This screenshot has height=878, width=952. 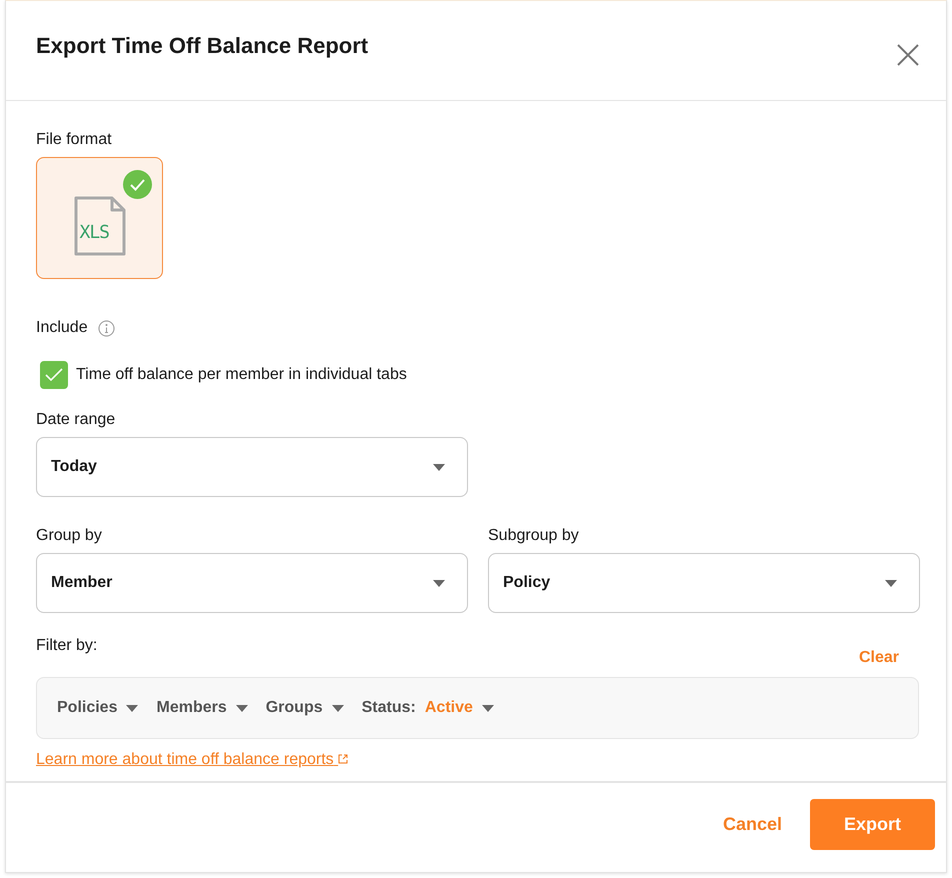 I want to click on file-icon, so click(x=100, y=226).